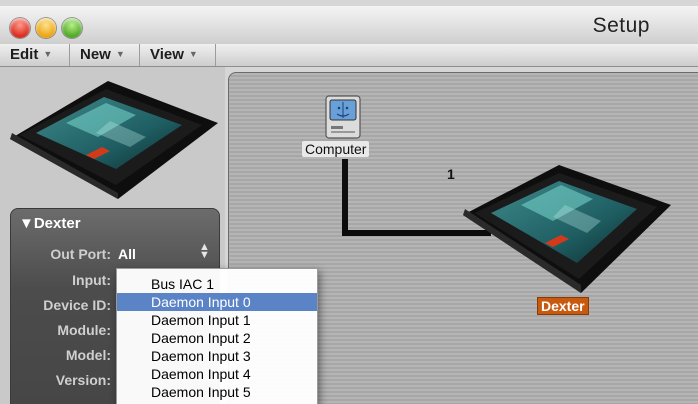  What do you see at coordinates (88, 355) in the screenshot?
I see `model-label: Model:` at bounding box center [88, 355].